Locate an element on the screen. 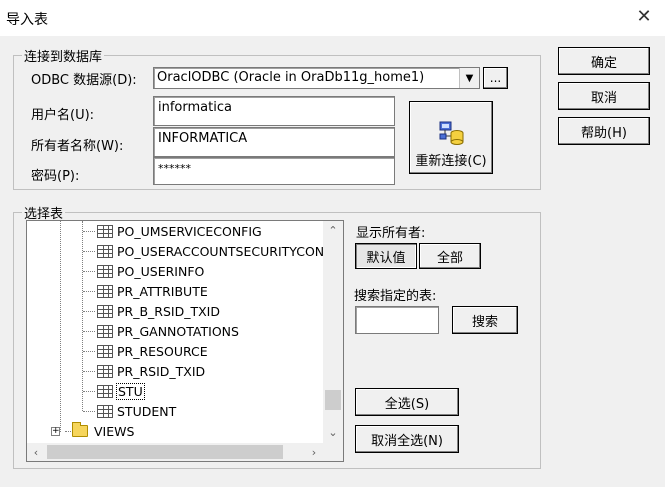  chevron-down-icon: ▼ is located at coordinates (469, 78).